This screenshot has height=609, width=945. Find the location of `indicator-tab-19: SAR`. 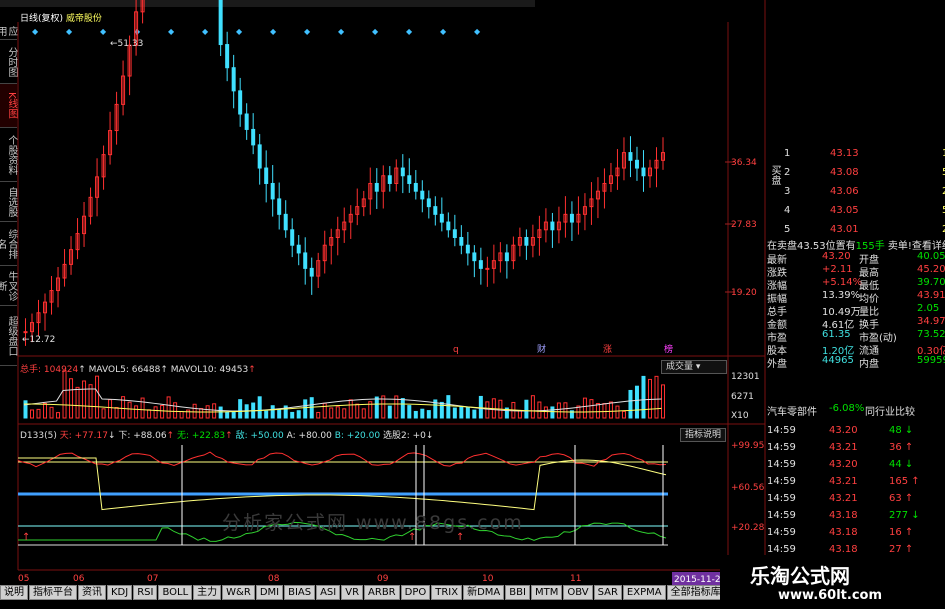

indicator-tab-19: SAR is located at coordinates (607, 592).